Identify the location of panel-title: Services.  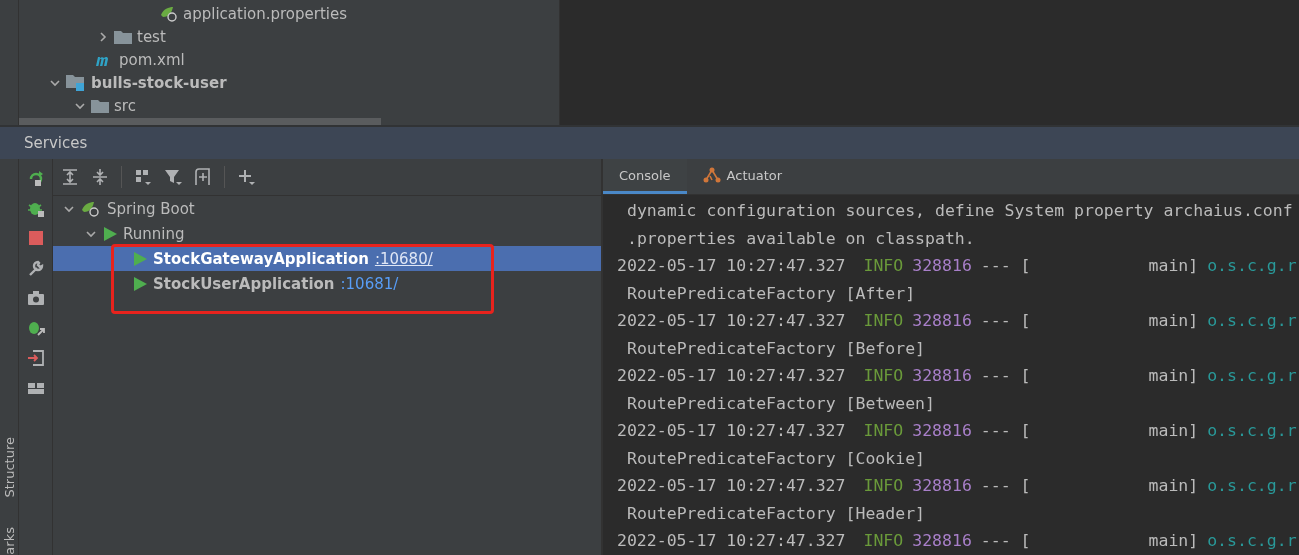
(56, 143).